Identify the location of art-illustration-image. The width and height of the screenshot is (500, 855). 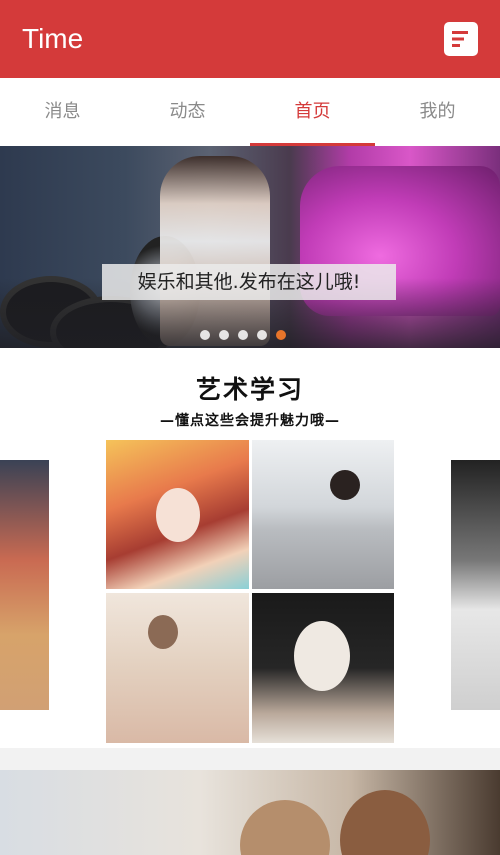
(177, 514).